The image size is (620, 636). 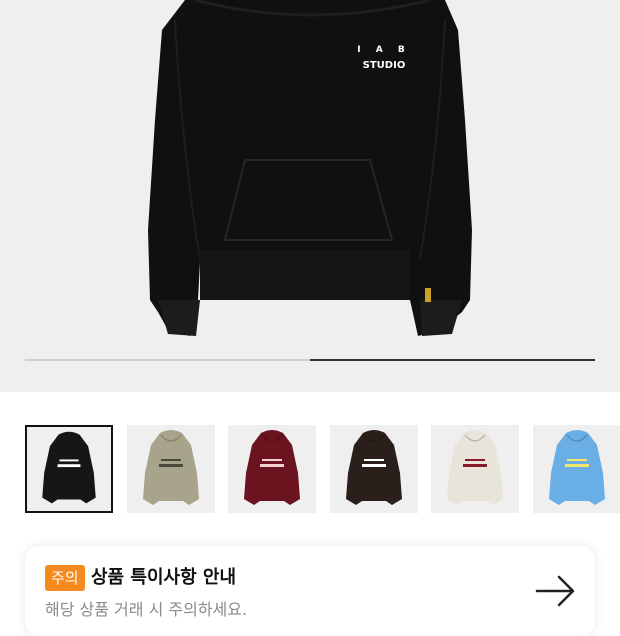 I want to click on notice-title: 상품 특이사항 안내, so click(x=163, y=578).